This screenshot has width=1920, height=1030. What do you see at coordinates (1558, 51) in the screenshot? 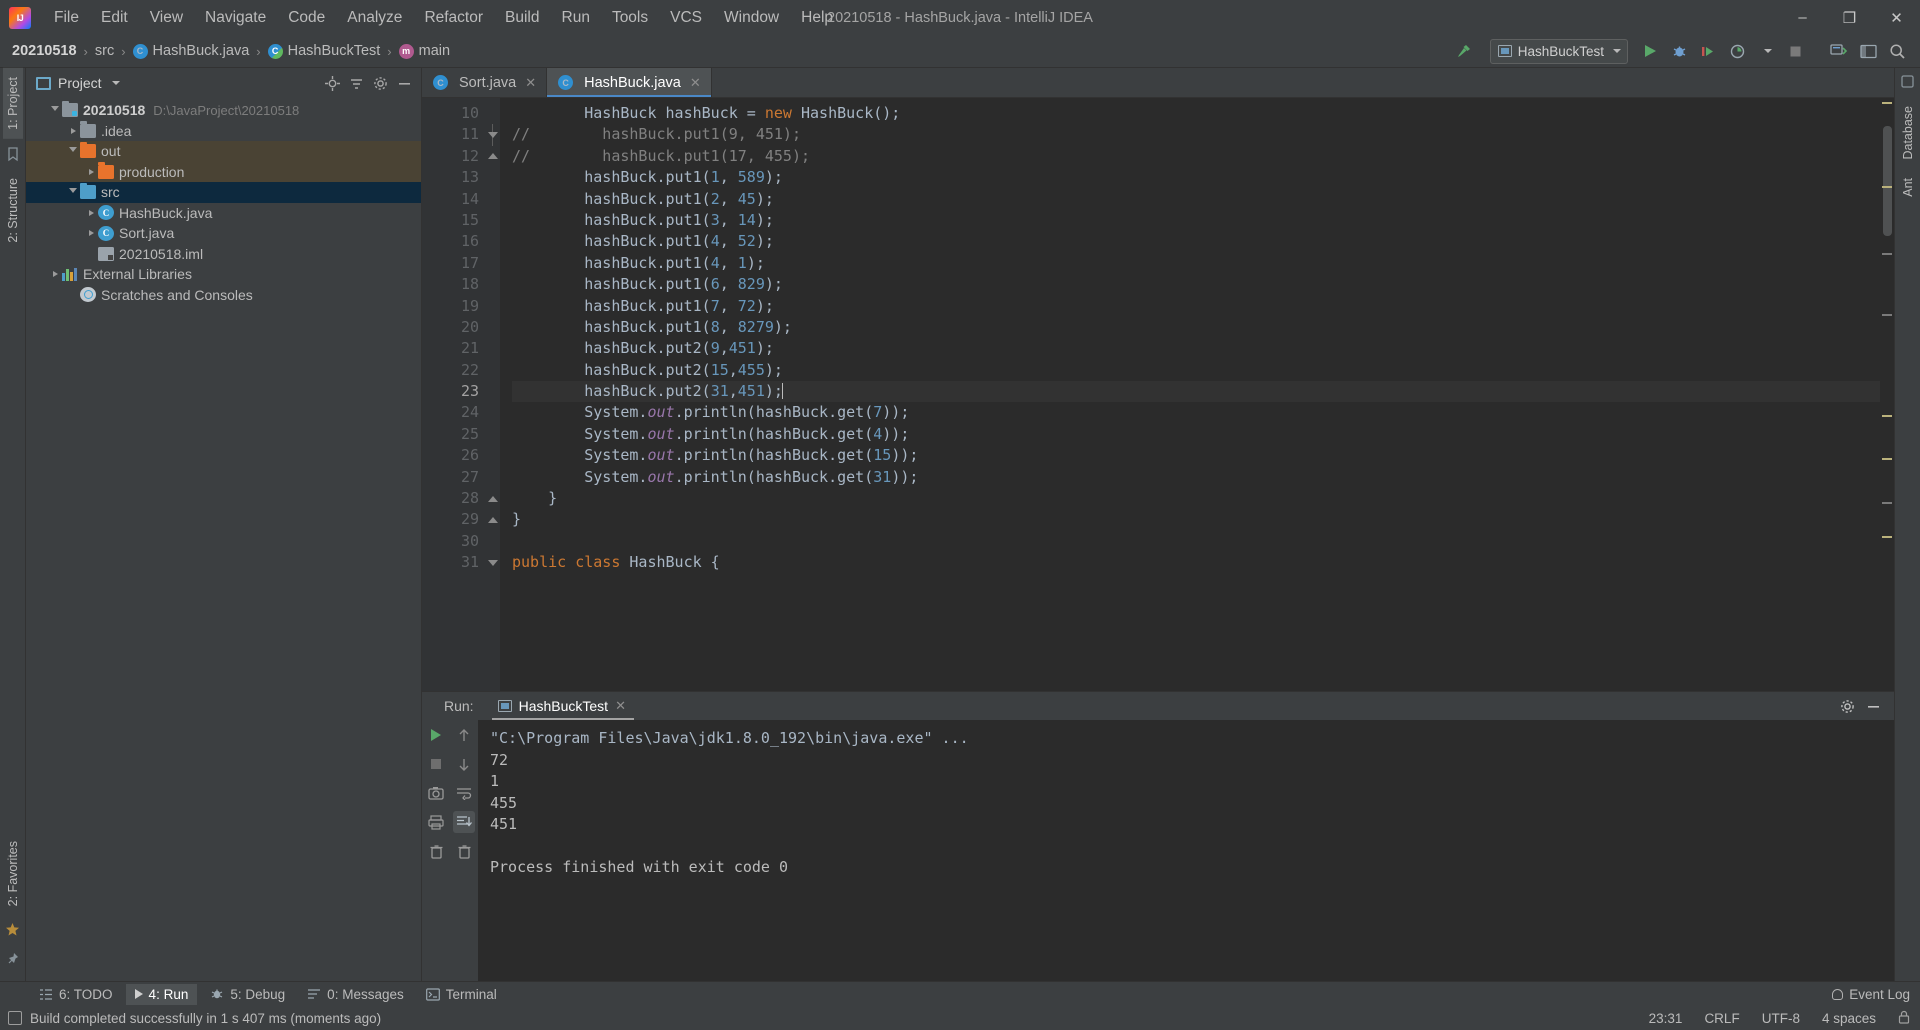
I see `run-configuration-selector: HashBuckTest` at bounding box center [1558, 51].